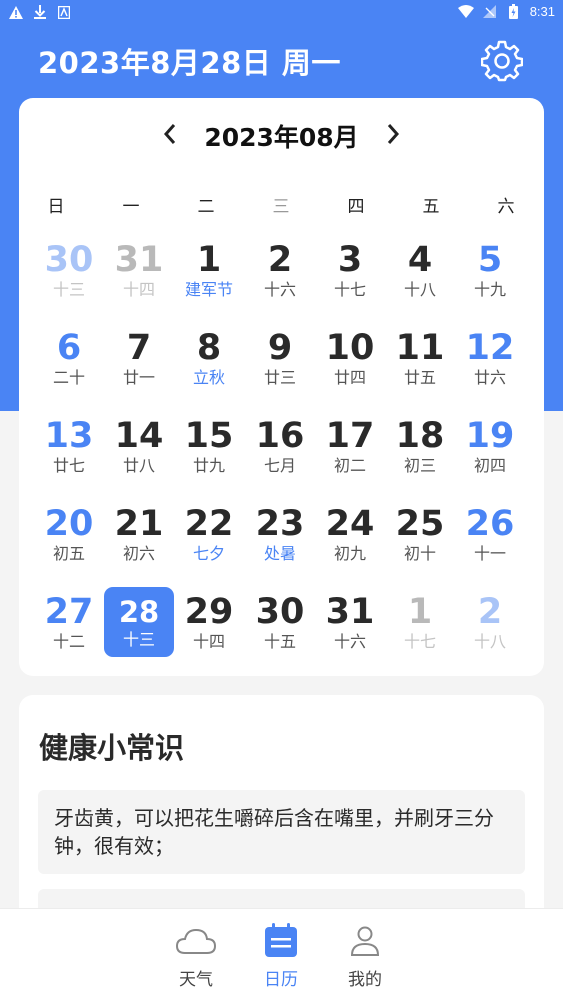  I want to click on calendar-day: 2 十八, so click(490, 622).